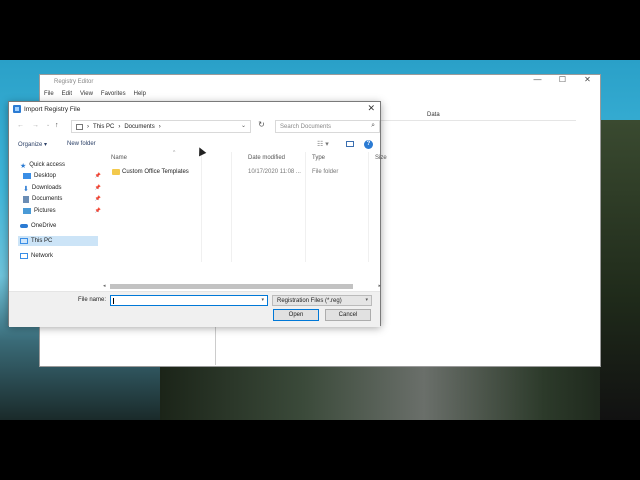 The image size is (640, 480). What do you see at coordinates (296, 315) in the screenshot?
I see `open-button: Open` at bounding box center [296, 315].